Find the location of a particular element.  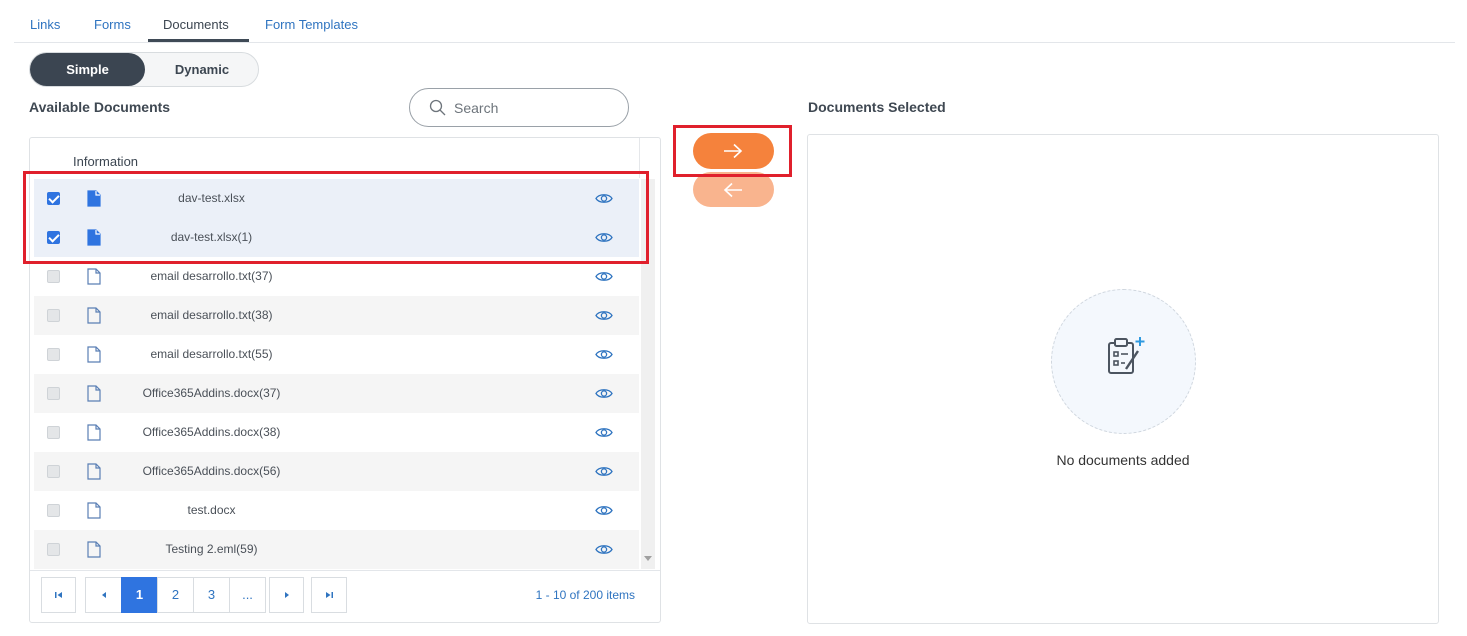

arrow-right-icon is located at coordinates (733, 151).